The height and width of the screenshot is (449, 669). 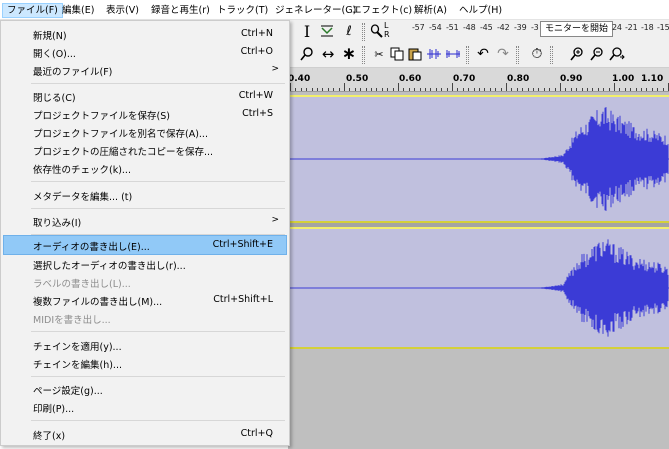 I want to click on paste-icon, so click(x=415, y=54).